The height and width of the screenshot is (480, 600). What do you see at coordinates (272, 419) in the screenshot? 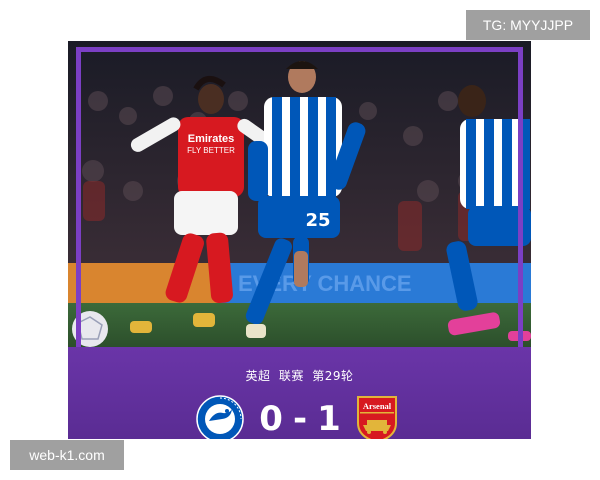
I see `home-score: 0` at bounding box center [272, 419].